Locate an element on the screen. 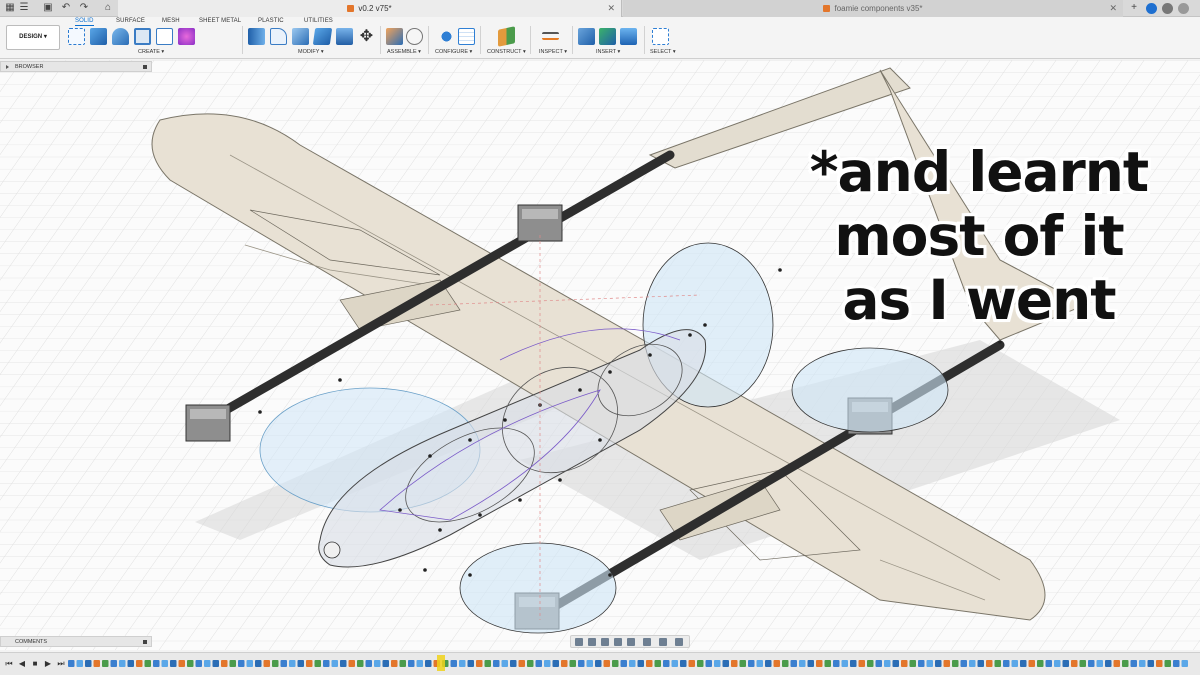  group-modify: MODIFY ▾ is located at coordinates (311, 52).